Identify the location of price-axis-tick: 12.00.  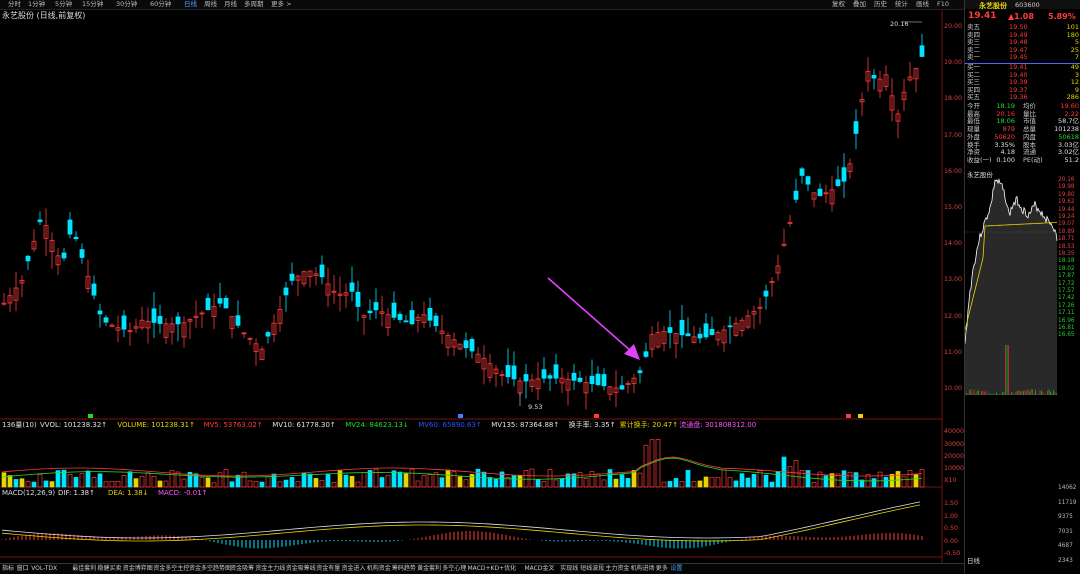
(953, 316).